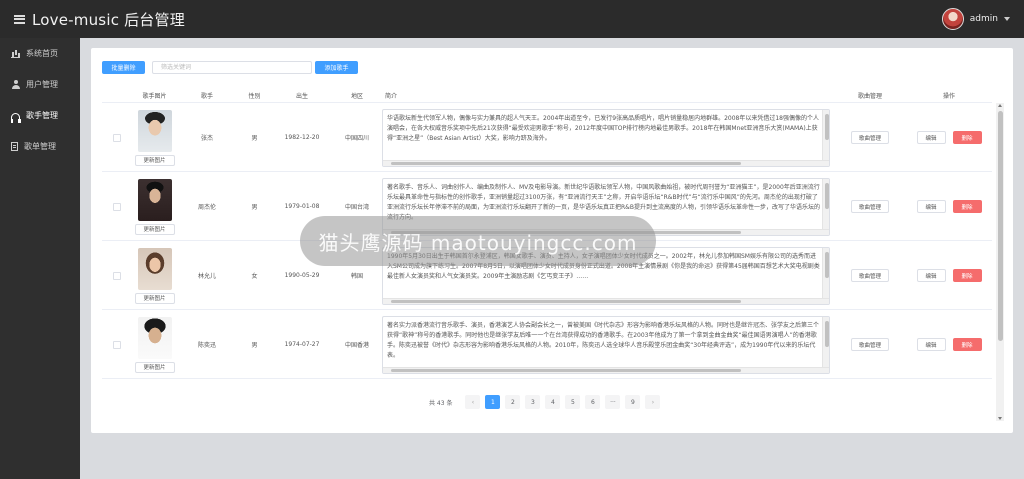 The width and height of the screenshot is (1024, 479). Describe the element at coordinates (999, 418) in the screenshot. I see `scroll-down-icon` at that location.